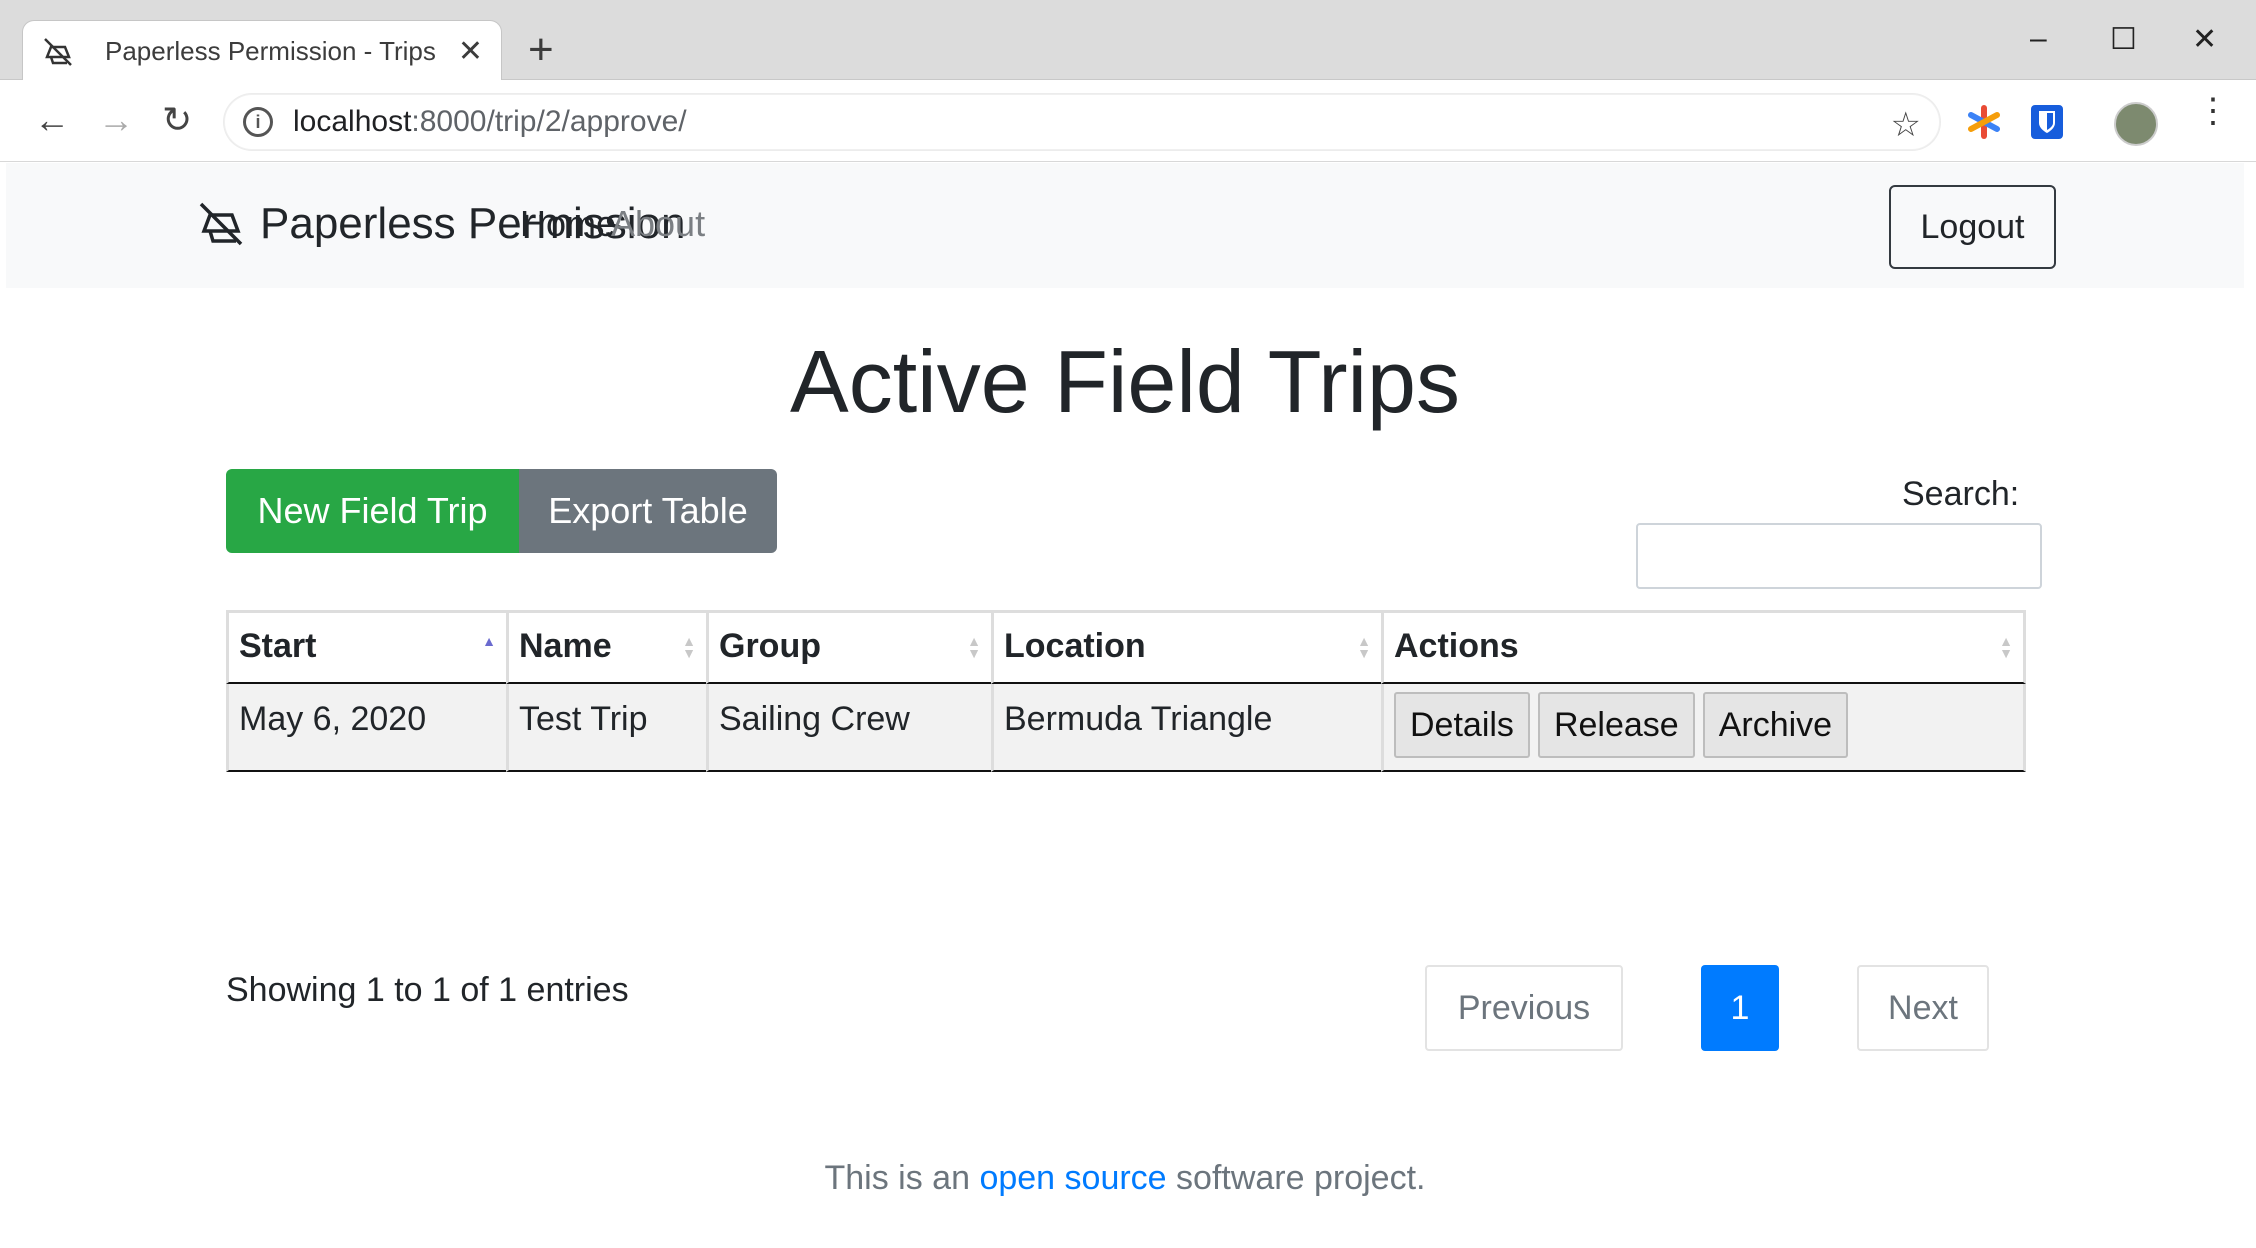 The image size is (2256, 1248). Describe the element at coordinates (2204, 39) in the screenshot. I see `window-close-icon: ✕` at that location.